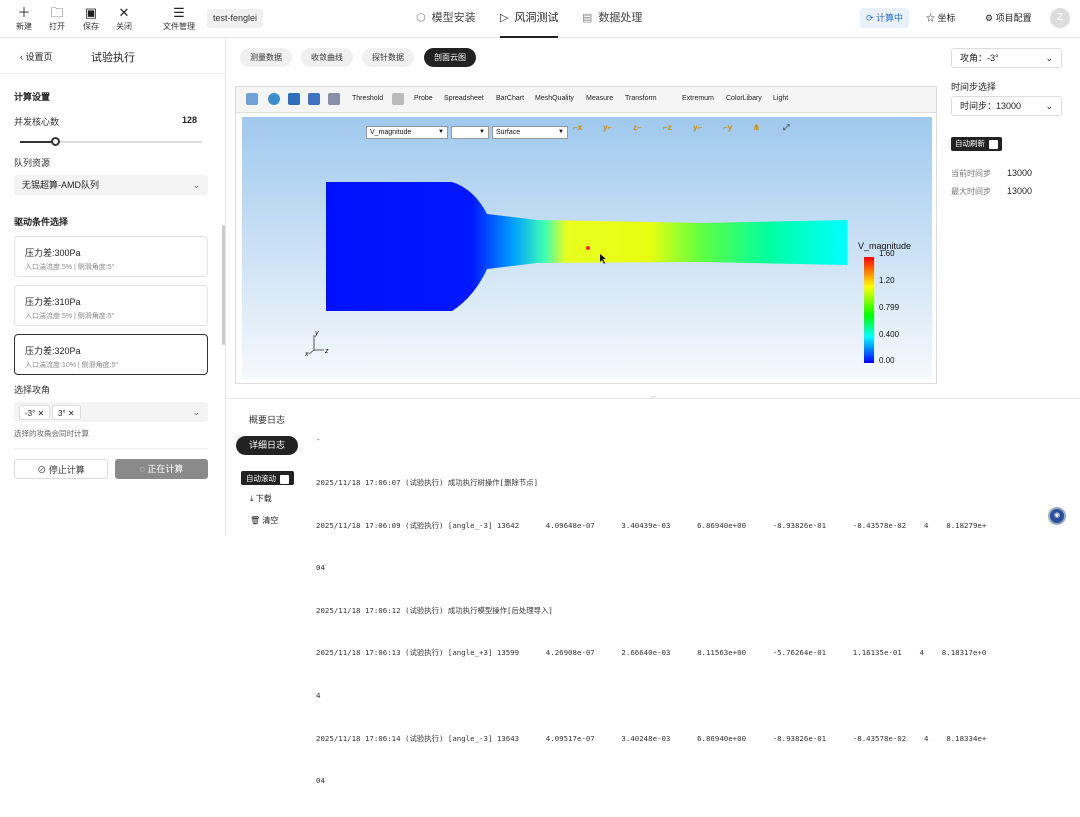 This screenshot has width=1080, height=817. What do you see at coordinates (612, 19) in the screenshot?
I see `tab-data-processing: ▤ 数据处理` at bounding box center [612, 19].